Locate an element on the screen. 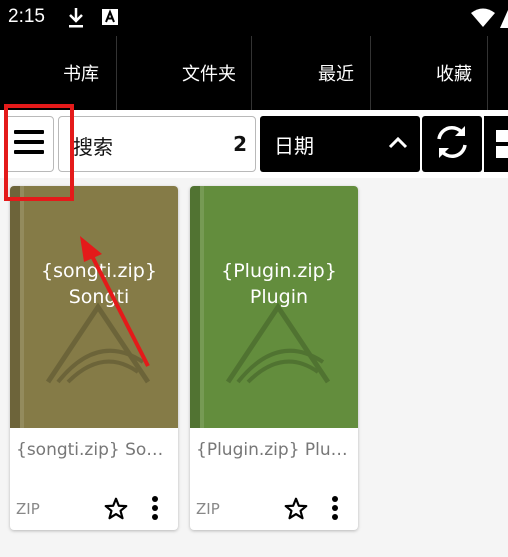 The image size is (508, 557). grid-view-icon is located at coordinates (496, 151).